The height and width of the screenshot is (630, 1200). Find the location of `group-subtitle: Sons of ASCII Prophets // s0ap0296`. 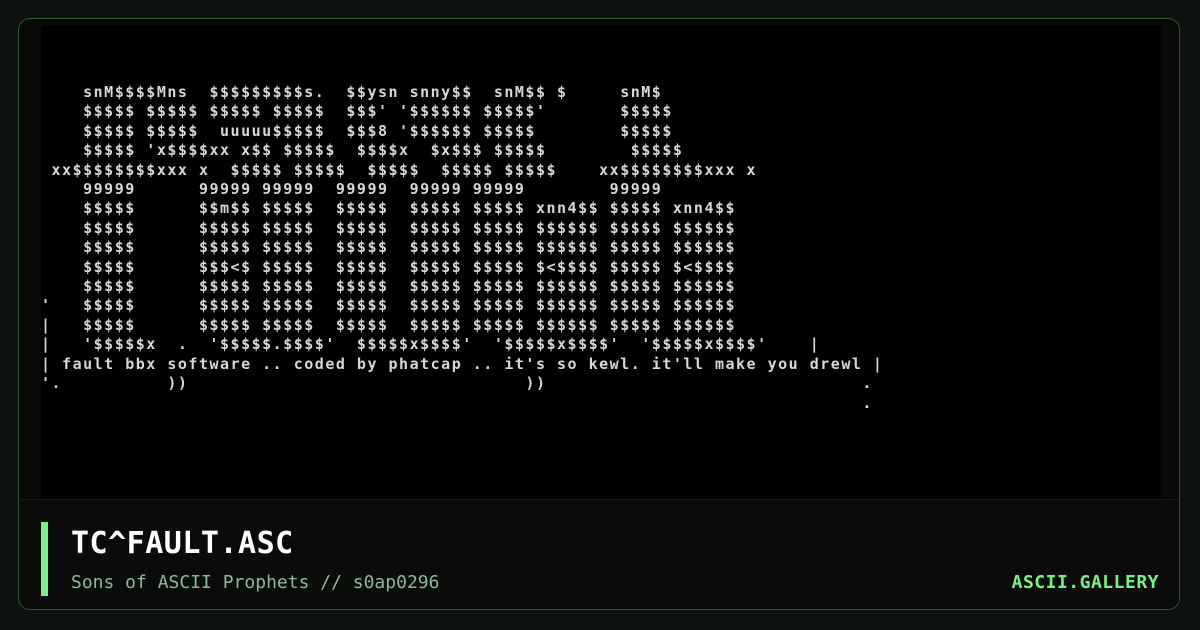

group-subtitle: Sons of ASCII Prophets // s0ap0296 is located at coordinates (255, 582).